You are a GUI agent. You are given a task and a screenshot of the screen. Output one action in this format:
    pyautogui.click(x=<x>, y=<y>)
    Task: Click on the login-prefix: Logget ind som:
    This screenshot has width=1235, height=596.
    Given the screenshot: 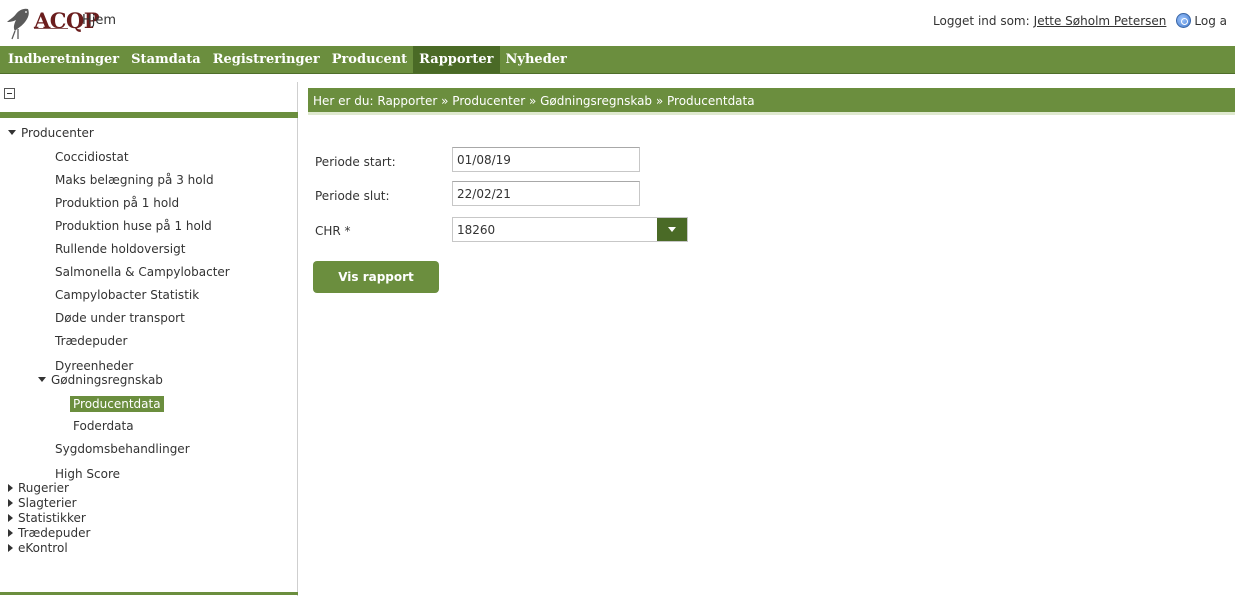 What is the action you would take?
    pyautogui.click(x=981, y=20)
    